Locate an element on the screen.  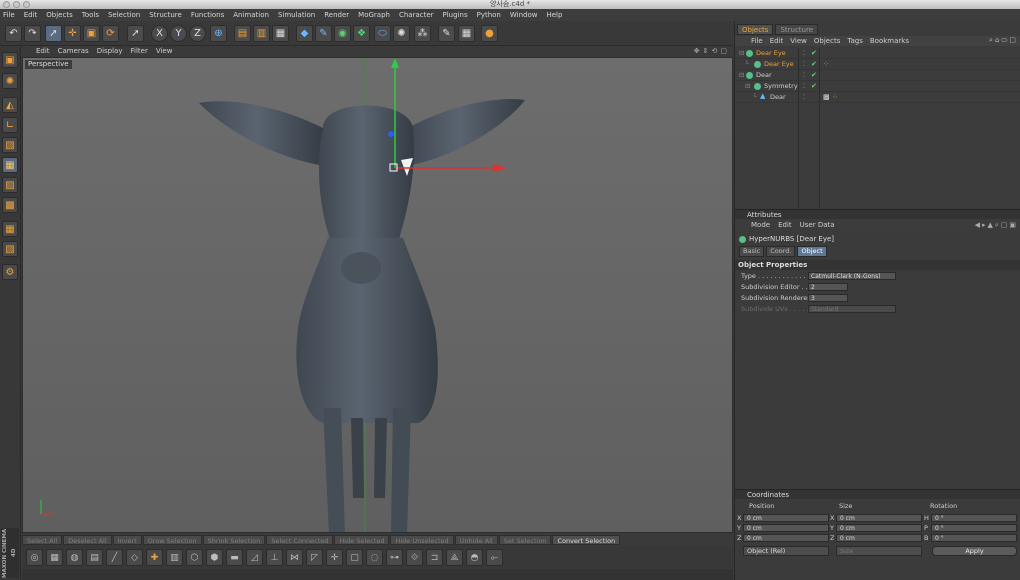
tab-structure: Structure is located at coordinates (797, 29).